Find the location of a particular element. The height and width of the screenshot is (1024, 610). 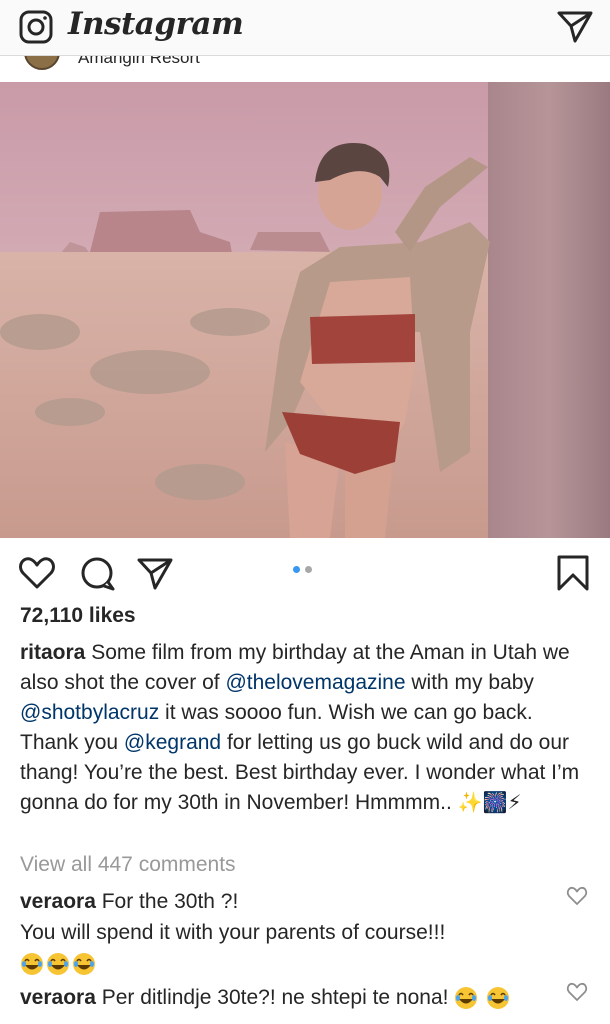

comment-text: Per ditlindje 30te?! ne shtepi te nona! is located at coordinates (275, 997).